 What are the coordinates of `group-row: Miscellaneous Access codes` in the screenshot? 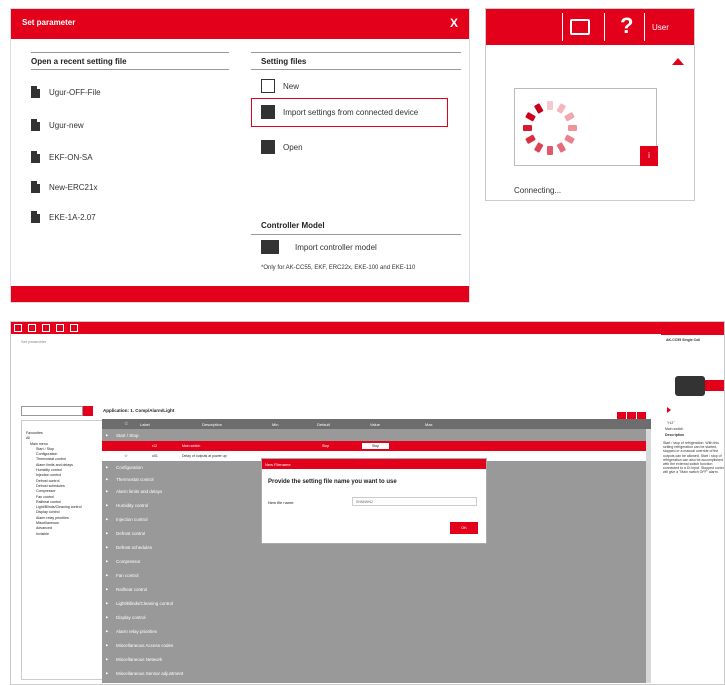 It's located at (376, 645).